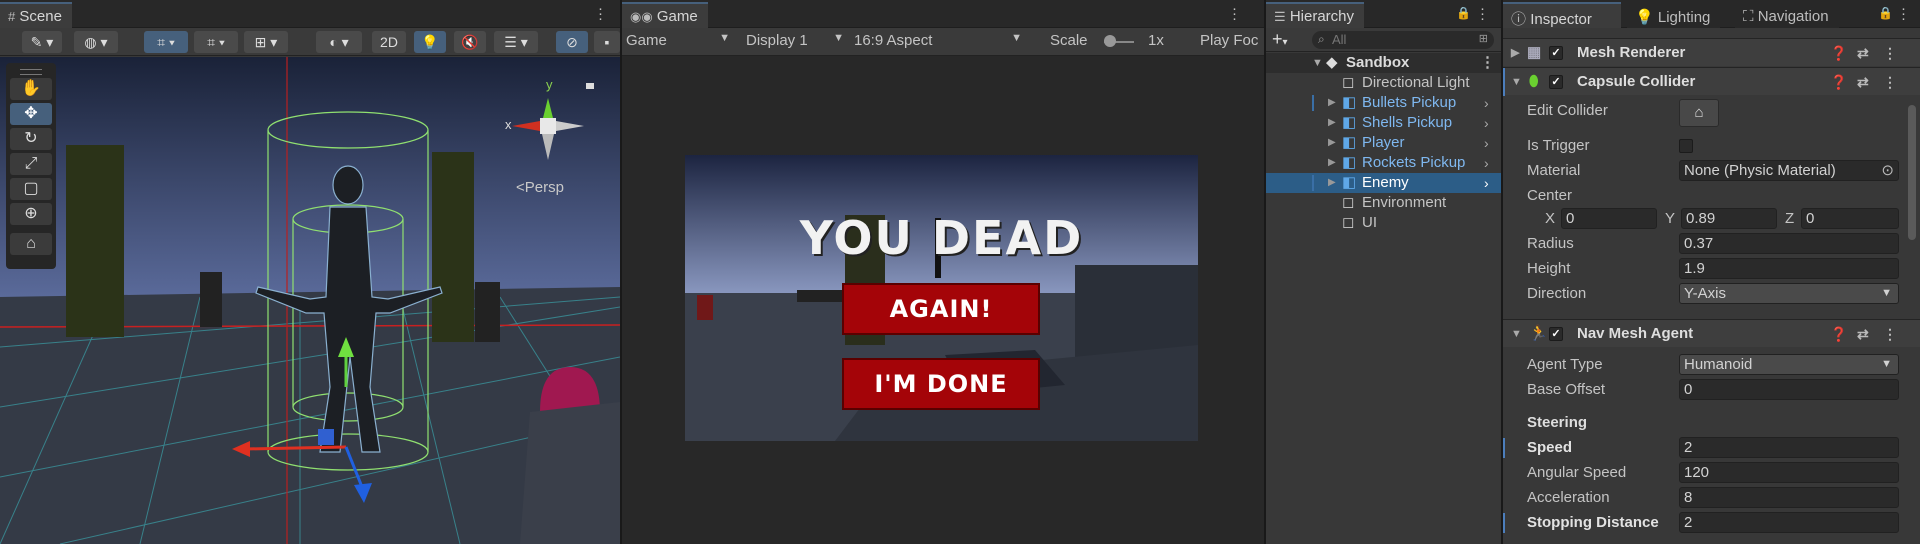  Describe the element at coordinates (1487, 63) in the screenshot. I see `scene-root-menu-icon: ⋮` at that location.